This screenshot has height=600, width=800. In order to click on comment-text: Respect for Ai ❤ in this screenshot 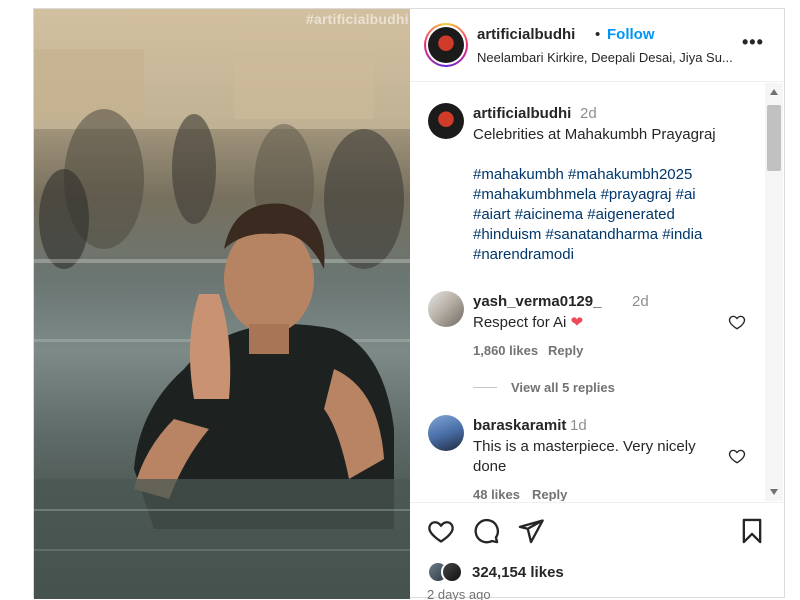, I will do `click(528, 323)`.